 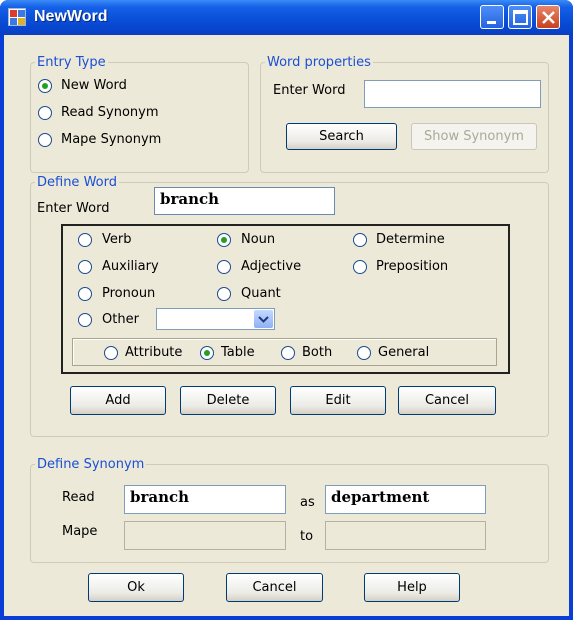 What do you see at coordinates (94, 85) in the screenshot?
I see `new-word-radio-label: New Word` at bounding box center [94, 85].